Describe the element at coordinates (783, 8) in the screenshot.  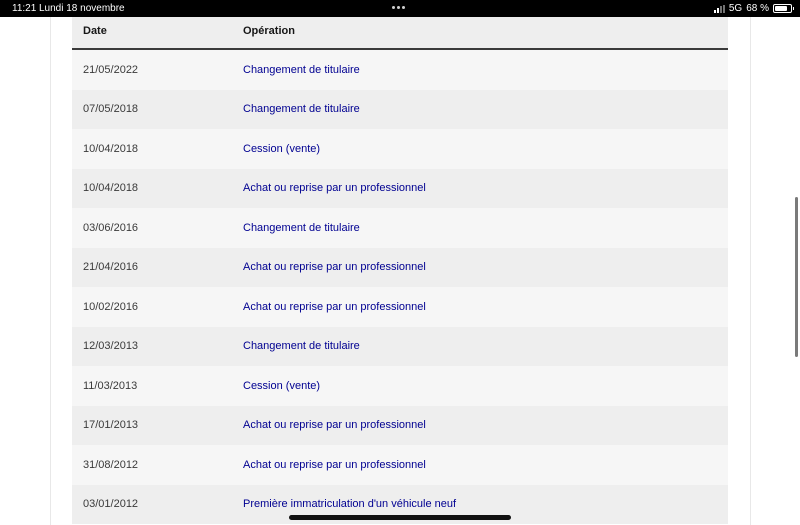
I see `battery-icon` at that location.